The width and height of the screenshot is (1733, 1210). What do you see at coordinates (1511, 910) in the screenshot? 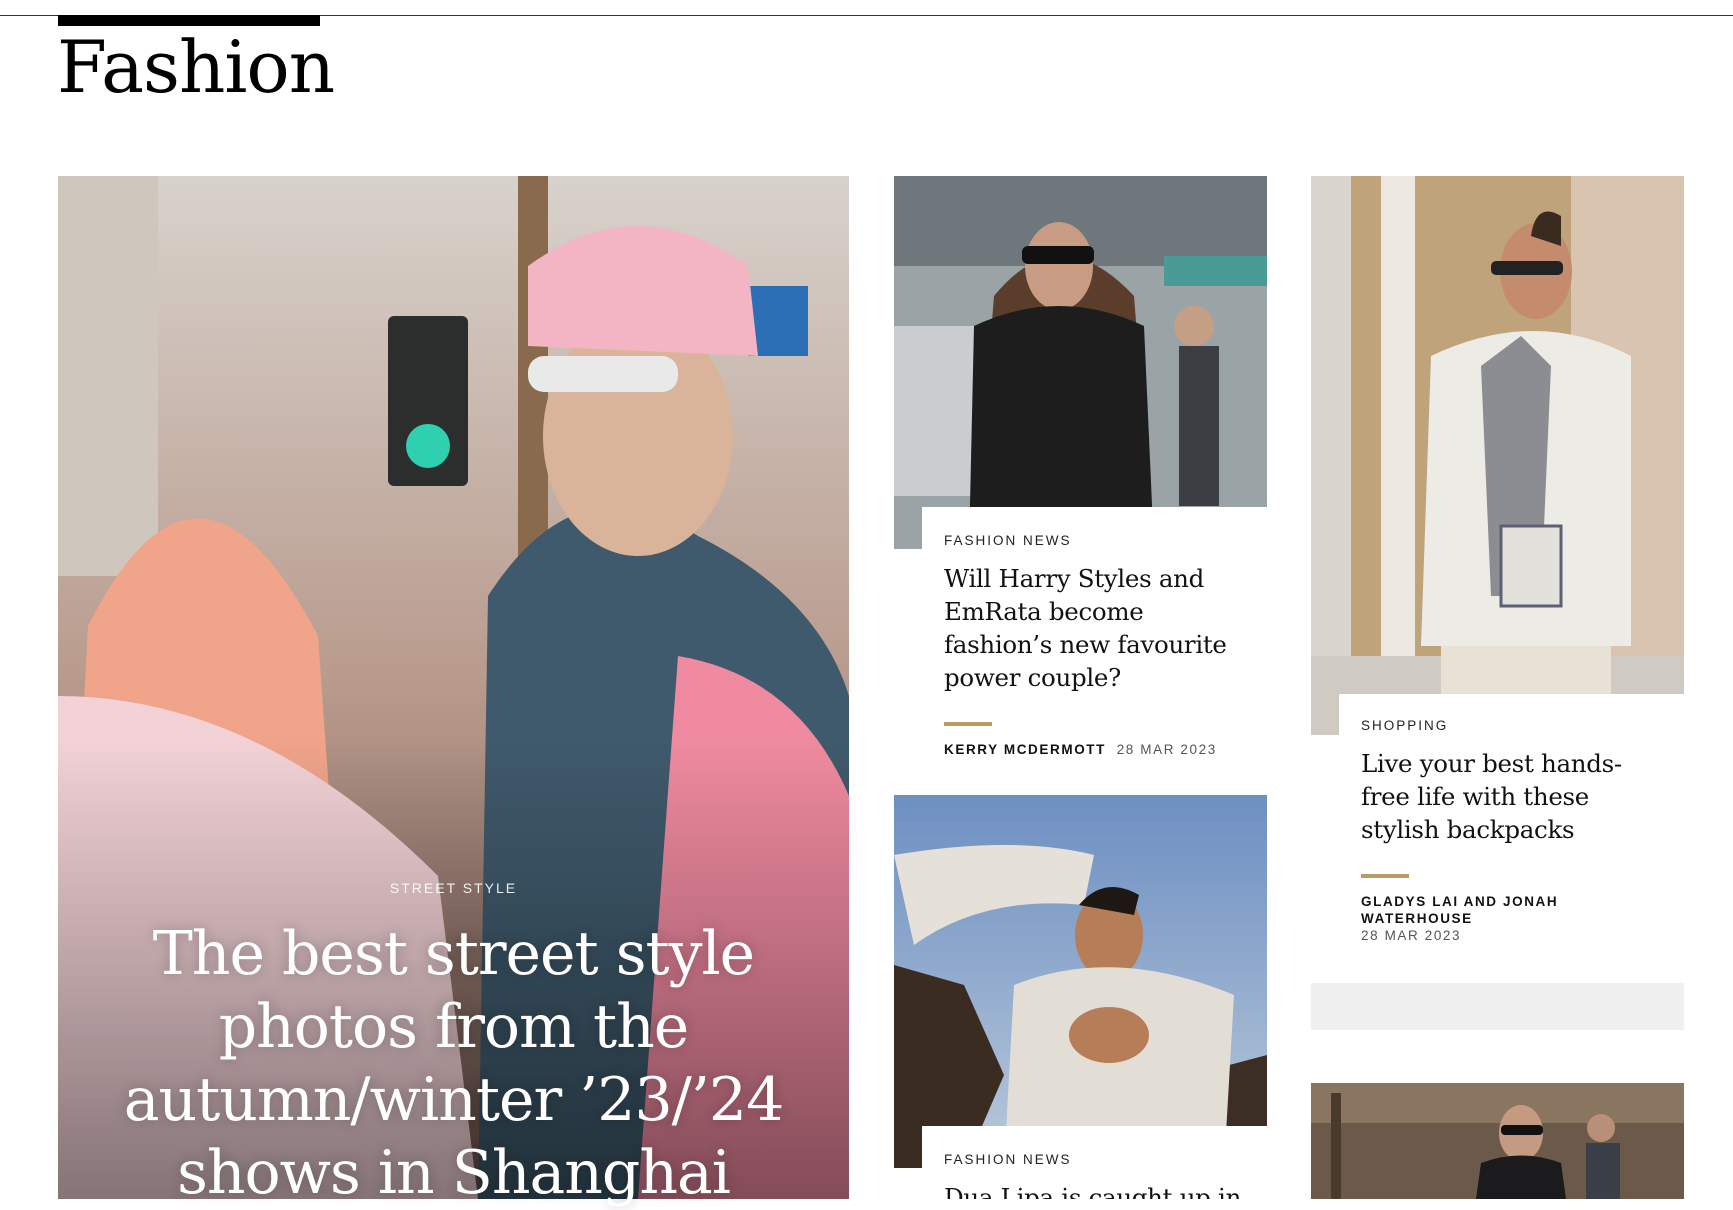
I see `article-author: GLADYS LAI AND JONAH WATERHOUSE` at bounding box center [1511, 910].